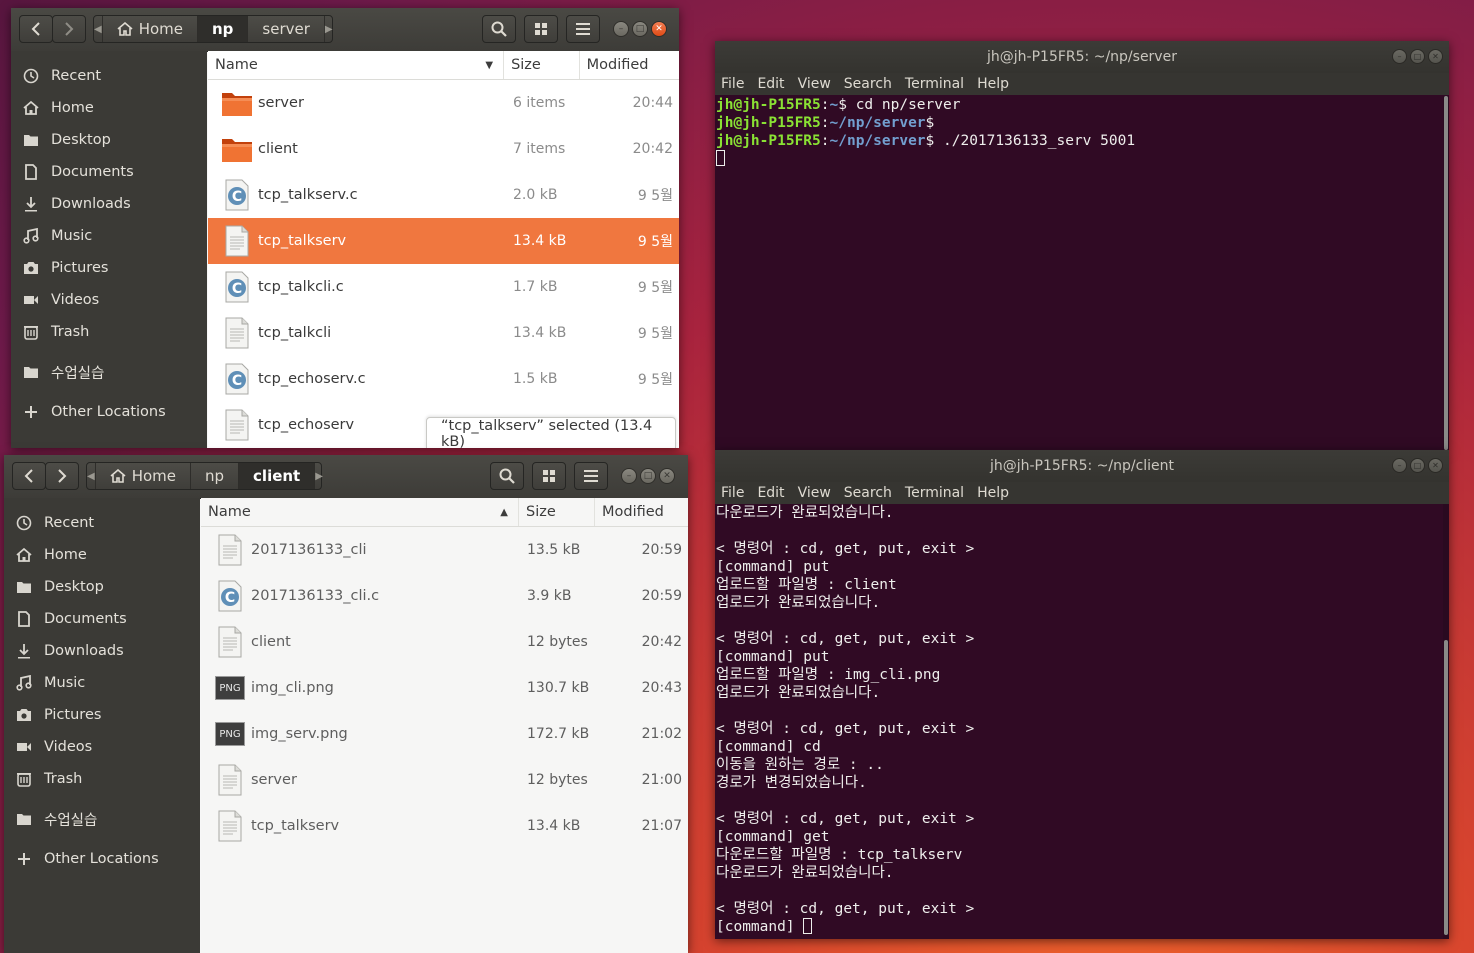  Describe the element at coordinates (24, 587) in the screenshot. I see `folder-desktop-icon` at that location.